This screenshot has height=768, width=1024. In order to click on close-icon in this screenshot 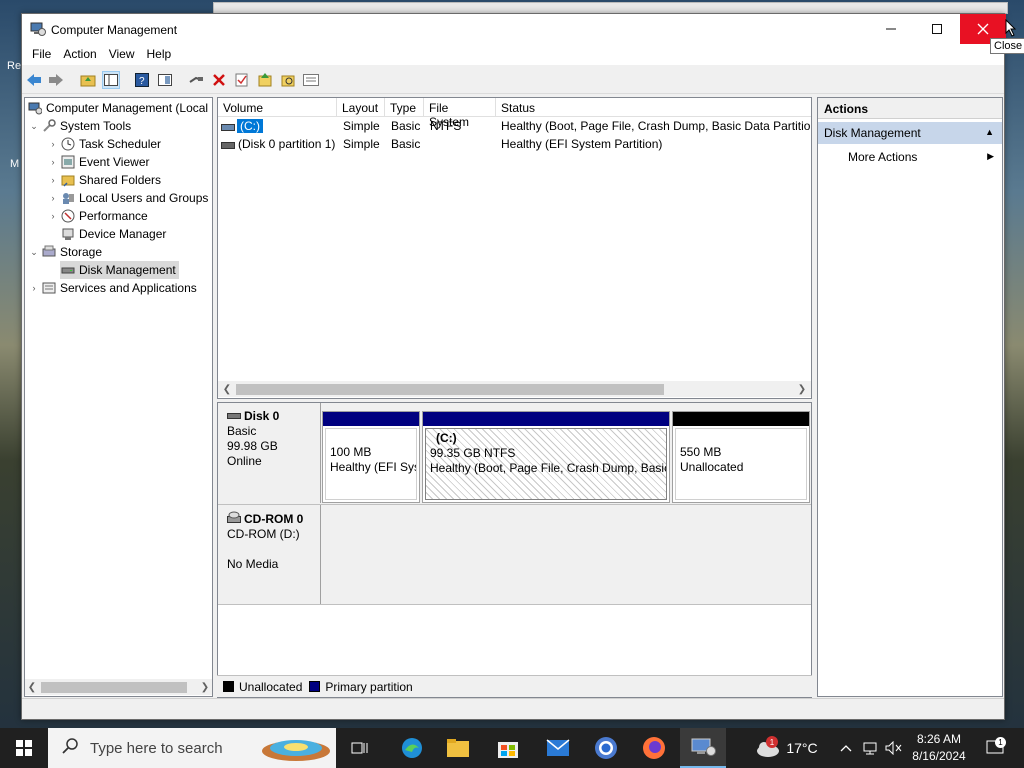, I will do `click(983, 29)`.